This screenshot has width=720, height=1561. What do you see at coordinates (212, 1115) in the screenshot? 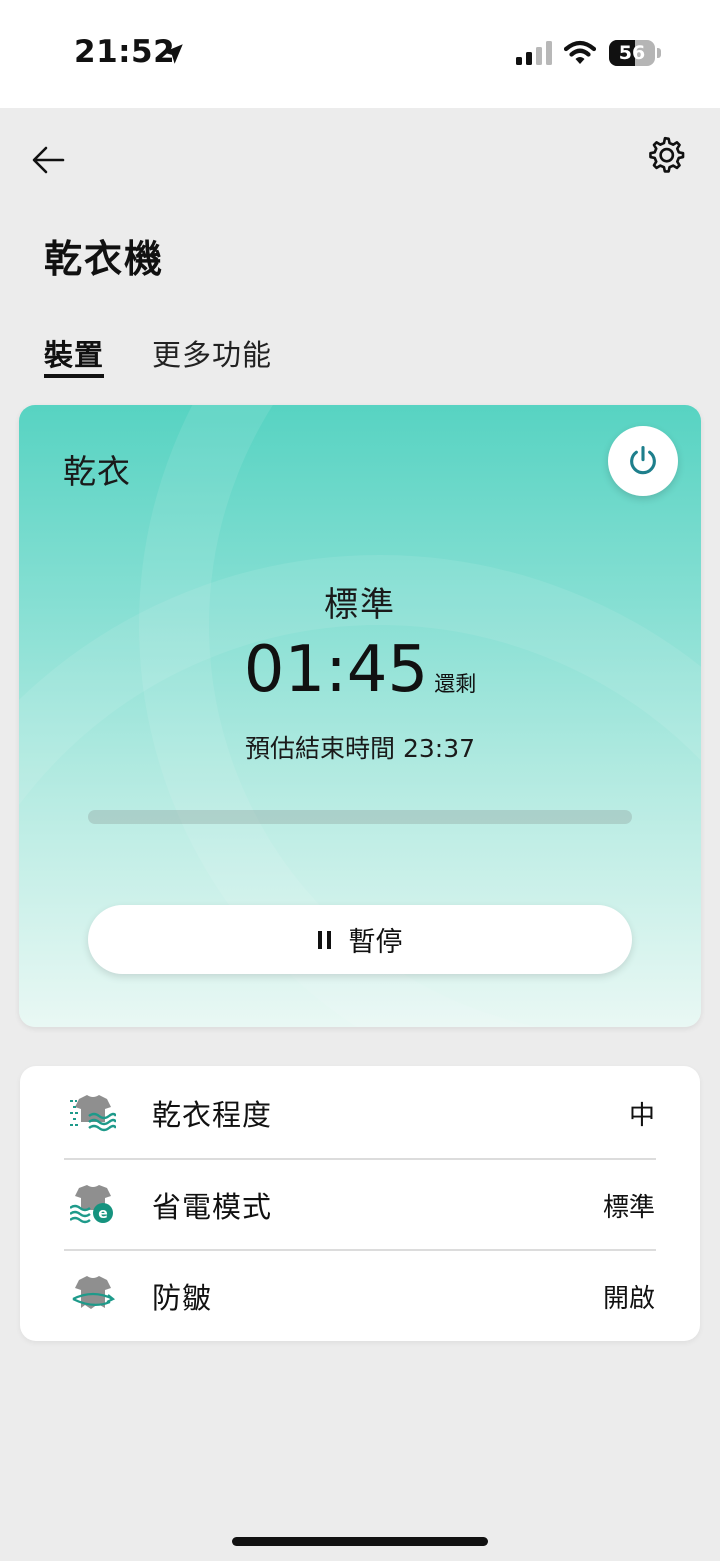
I see `option-label: 乾衣程度` at bounding box center [212, 1115].